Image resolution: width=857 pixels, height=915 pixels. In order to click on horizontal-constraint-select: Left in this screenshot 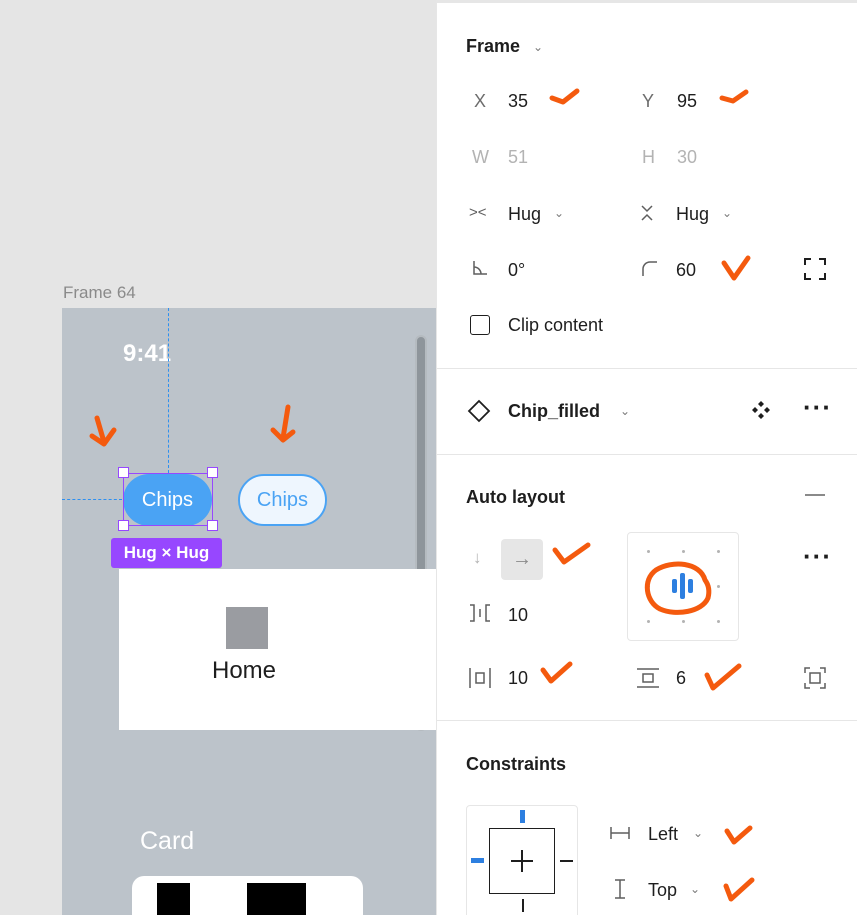, I will do `click(663, 834)`.